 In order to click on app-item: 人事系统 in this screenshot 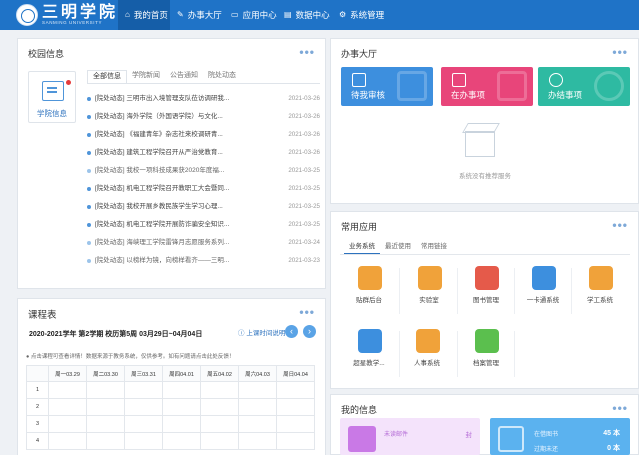, I will do `click(427, 353)`.